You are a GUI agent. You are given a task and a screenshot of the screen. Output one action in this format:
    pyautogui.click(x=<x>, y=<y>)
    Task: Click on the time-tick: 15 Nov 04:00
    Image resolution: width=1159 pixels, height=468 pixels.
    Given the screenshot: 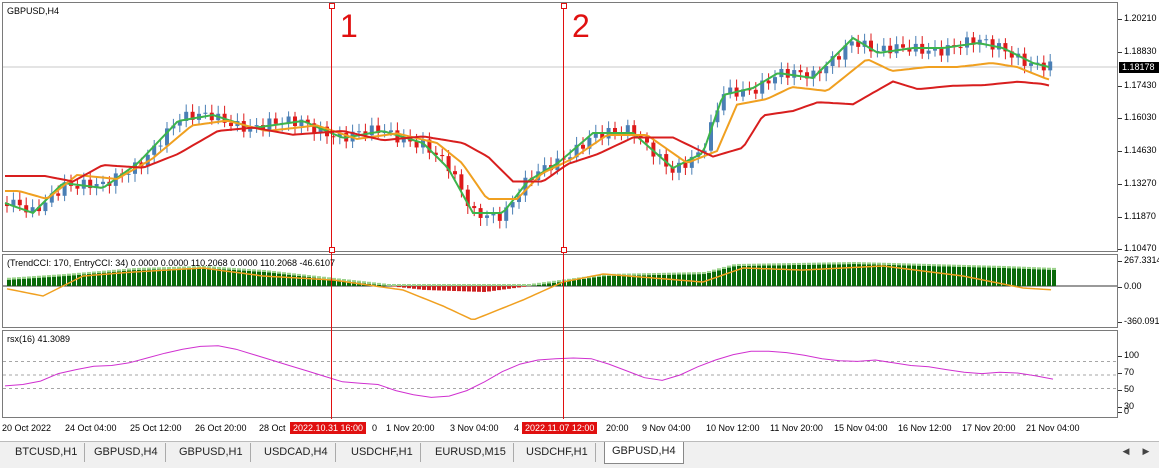 What is the action you would take?
    pyautogui.click(x=861, y=428)
    